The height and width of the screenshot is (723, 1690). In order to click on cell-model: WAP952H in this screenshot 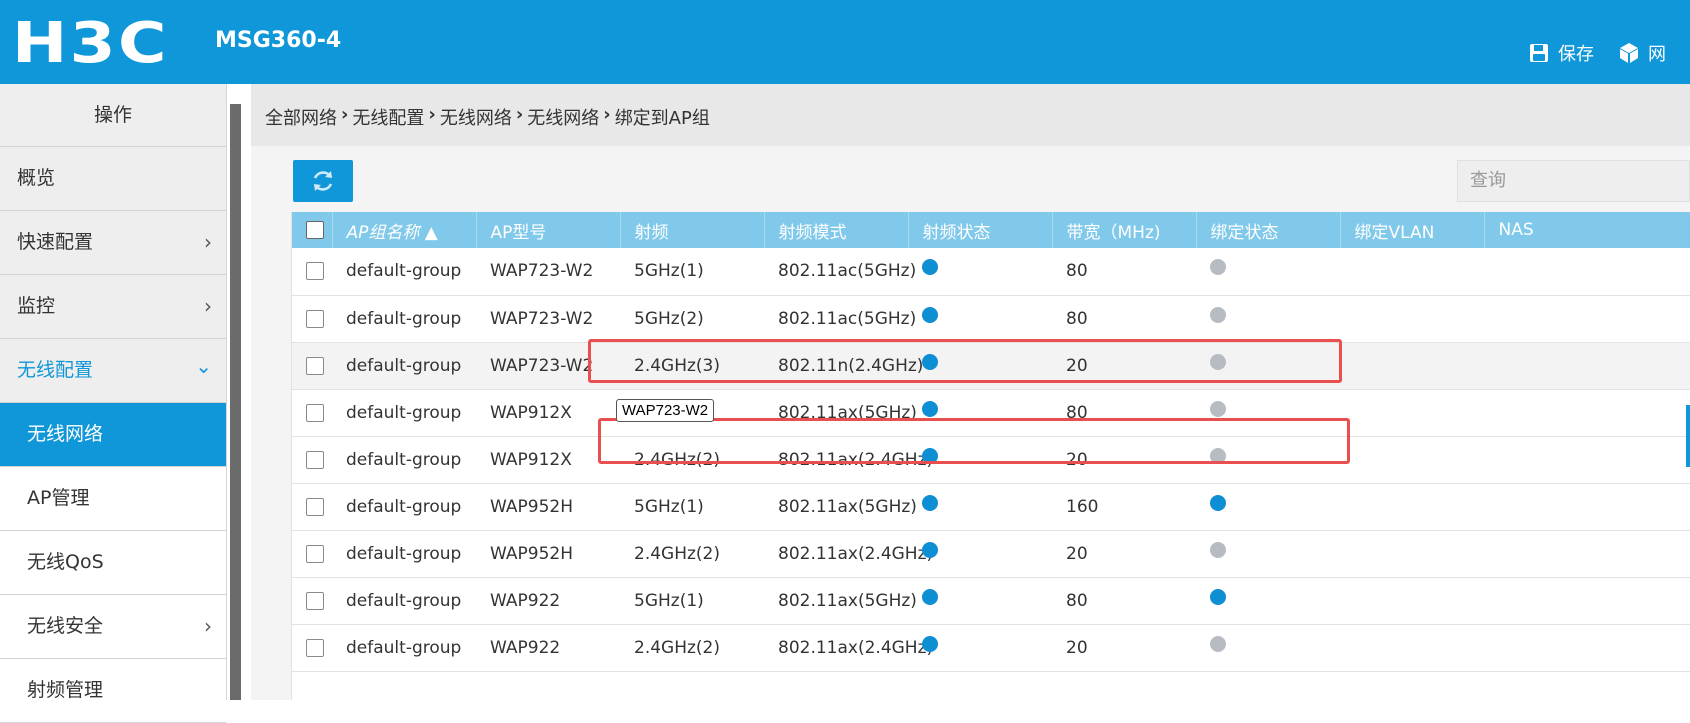, I will do `click(531, 553)`.